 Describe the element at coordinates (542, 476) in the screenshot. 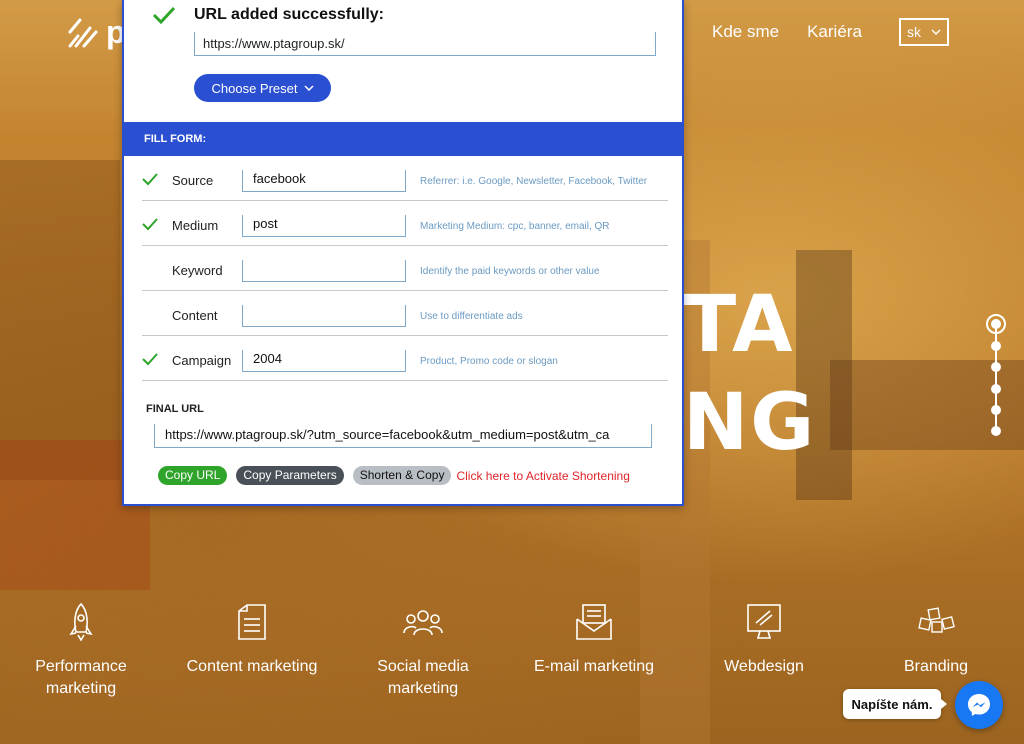

I see `activate-shortening-link: Click here to Activate Shortening` at that location.